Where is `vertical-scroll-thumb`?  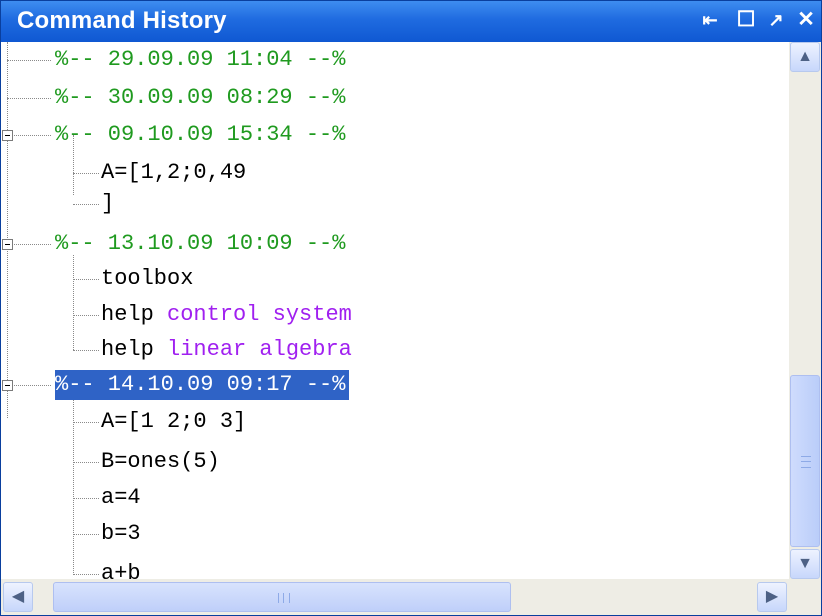 vertical-scroll-thumb is located at coordinates (805, 461).